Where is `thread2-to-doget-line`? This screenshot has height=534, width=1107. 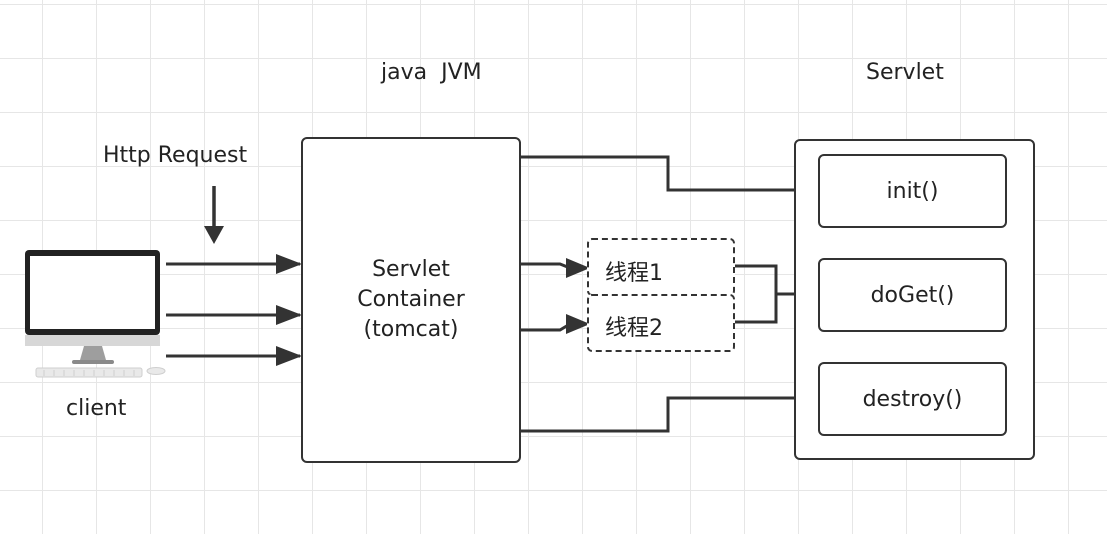 thread2-to-doget-line is located at coordinates (756, 309).